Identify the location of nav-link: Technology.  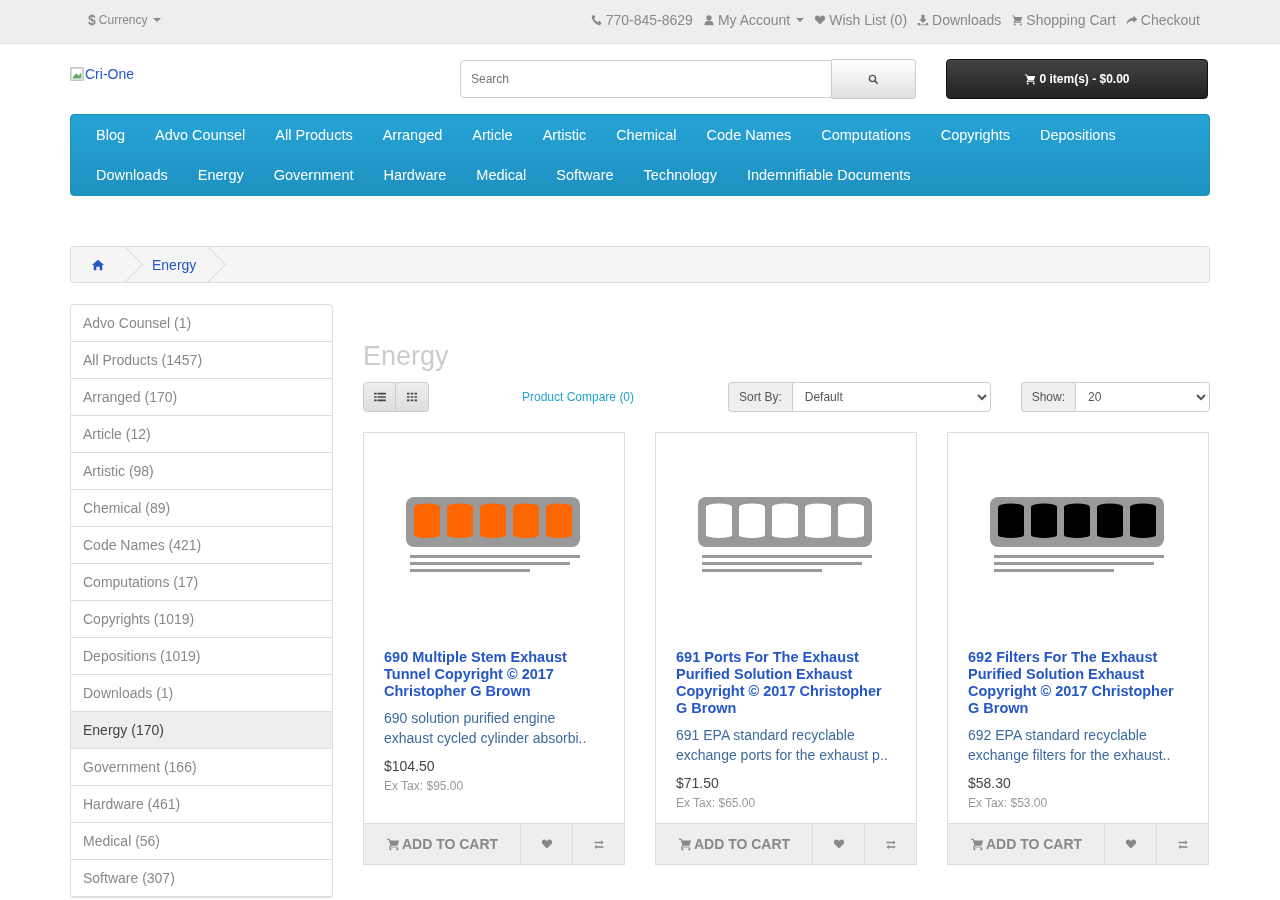
(680, 175).